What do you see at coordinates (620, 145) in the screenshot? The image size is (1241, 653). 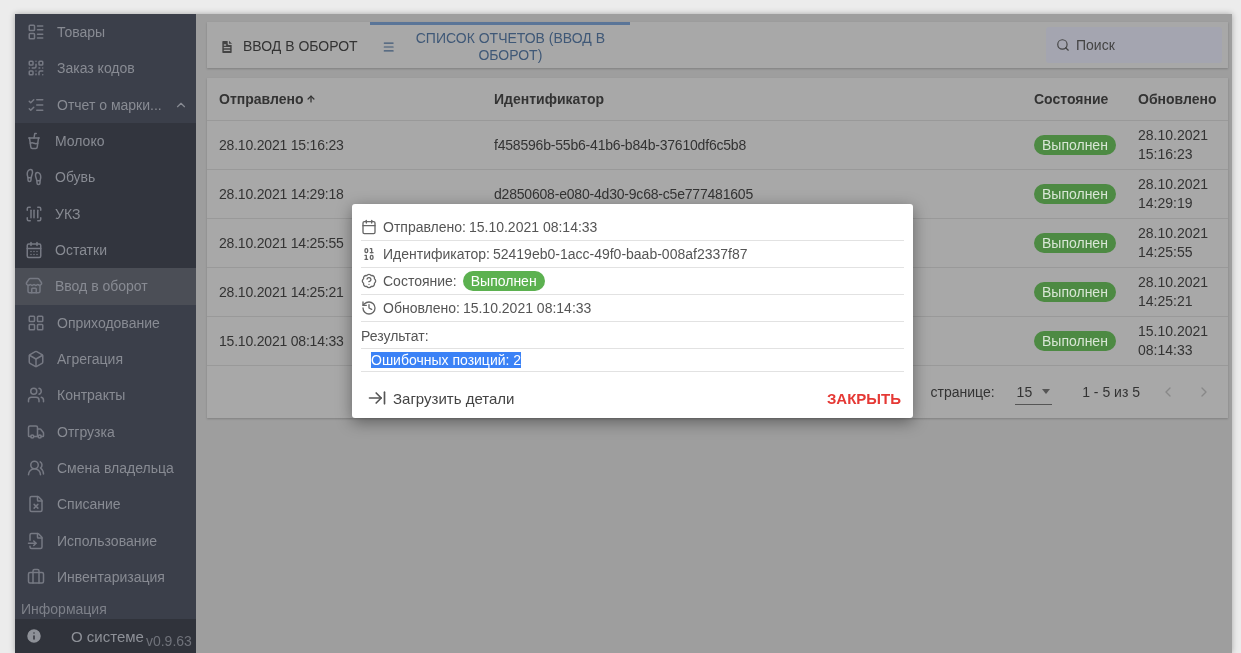 I see `table-cell: f458596b-55b6-41b6-b84b-37610df6c5b8` at bounding box center [620, 145].